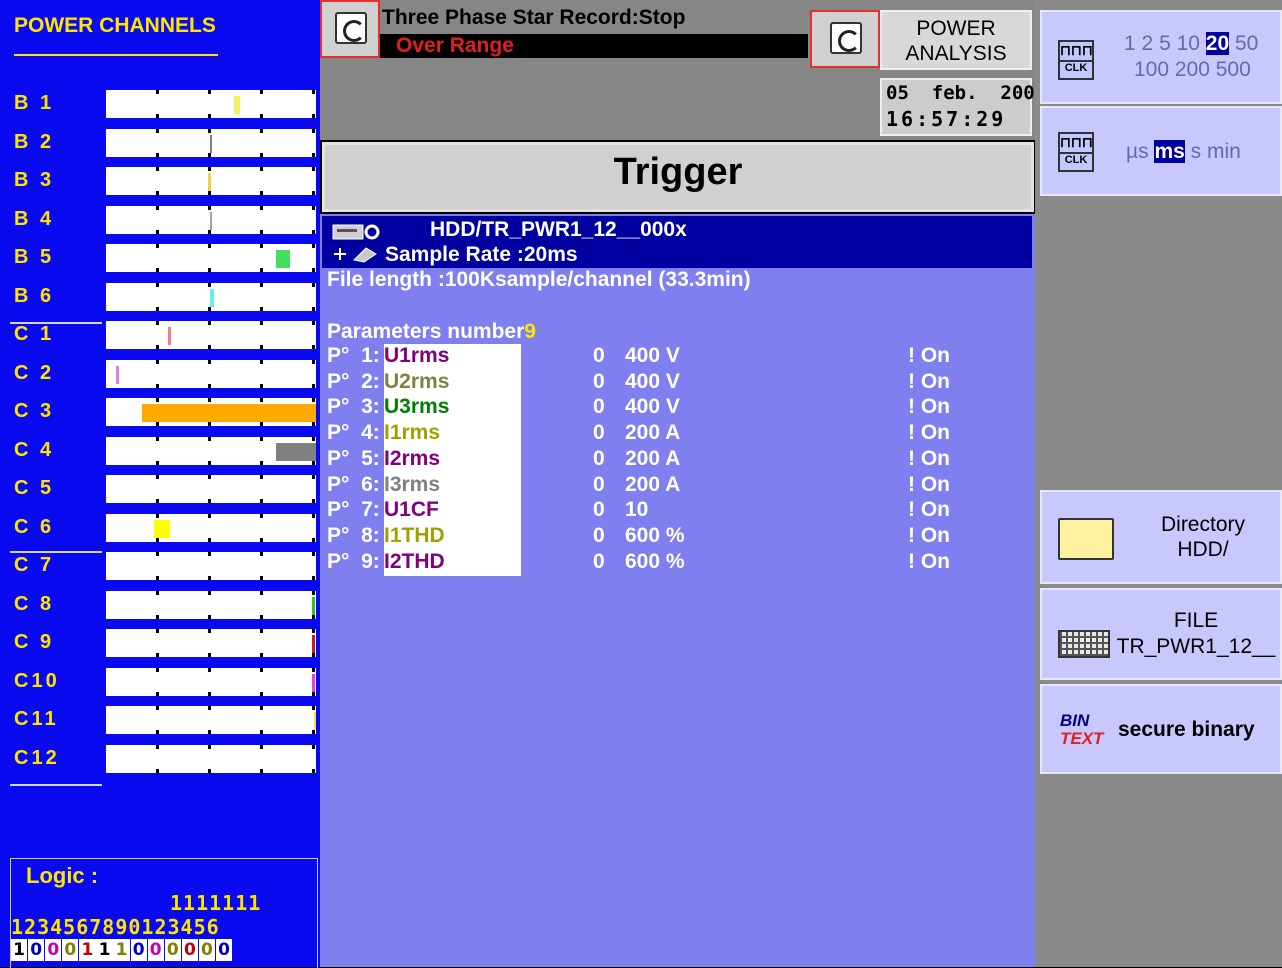 The height and width of the screenshot is (968, 1282). I want to click on parameter-max: 200 A, so click(653, 484).